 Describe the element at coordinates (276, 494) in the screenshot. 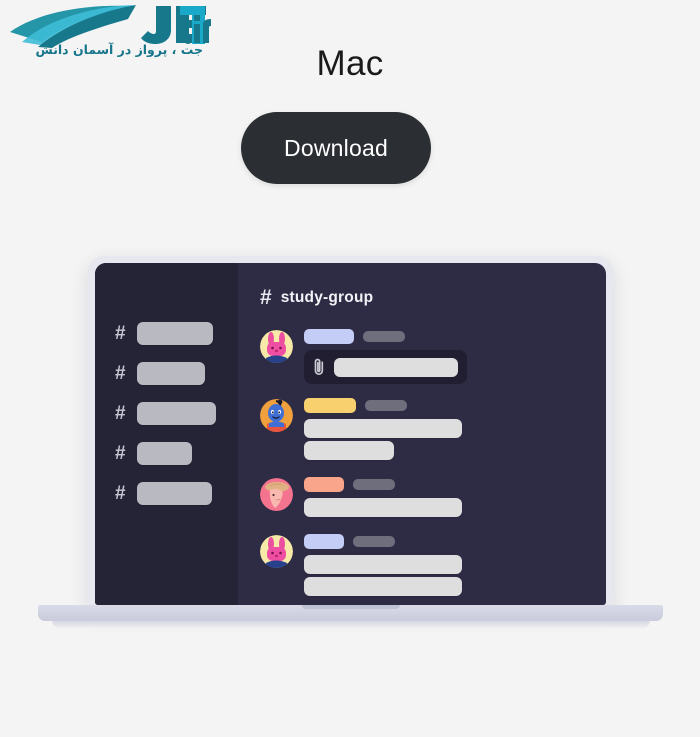

I see `hat-character-avatar-icon` at that location.